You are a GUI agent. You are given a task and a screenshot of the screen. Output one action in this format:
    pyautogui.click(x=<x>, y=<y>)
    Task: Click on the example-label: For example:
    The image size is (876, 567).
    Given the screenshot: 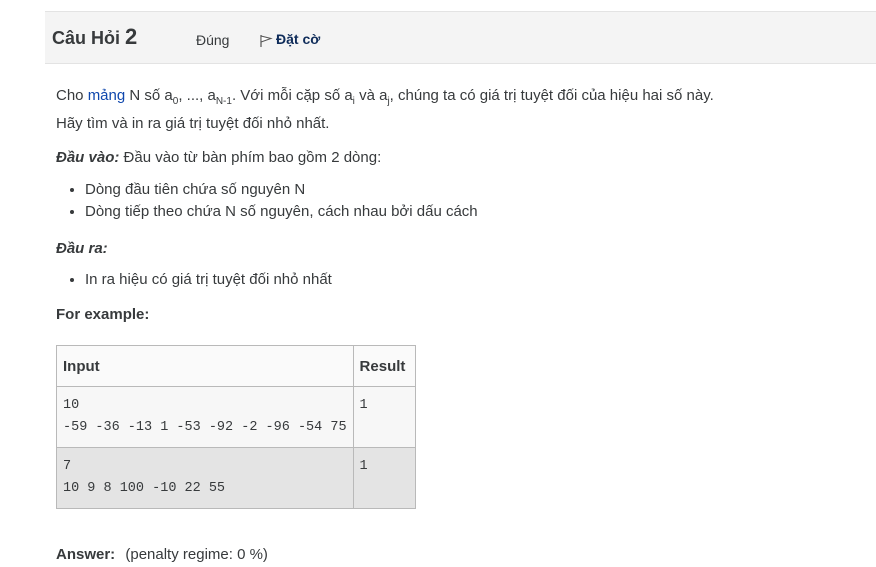 What is the action you would take?
    pyautogui.click(x=103, y=314)
    